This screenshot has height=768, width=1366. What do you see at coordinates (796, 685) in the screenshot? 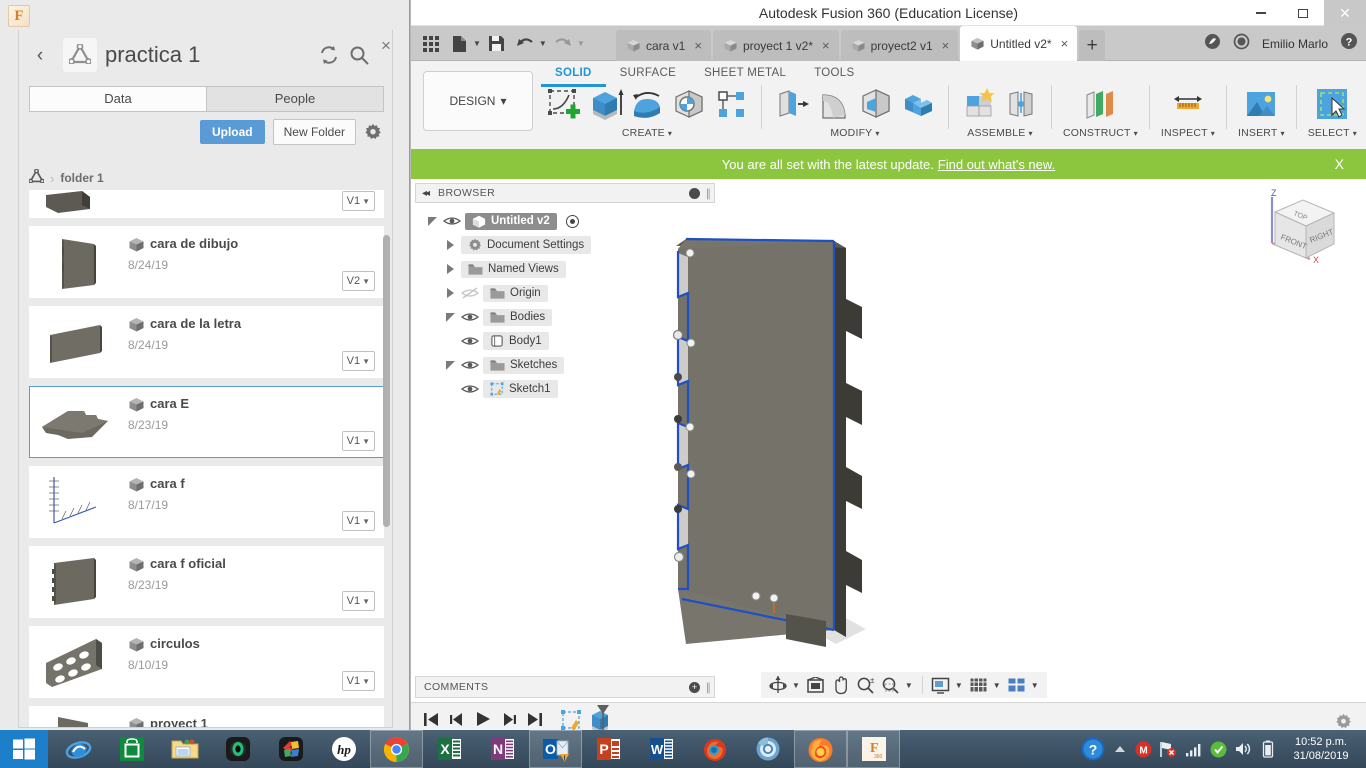
I see `orbit-caret: ▼` at bounding box center [796, 685].